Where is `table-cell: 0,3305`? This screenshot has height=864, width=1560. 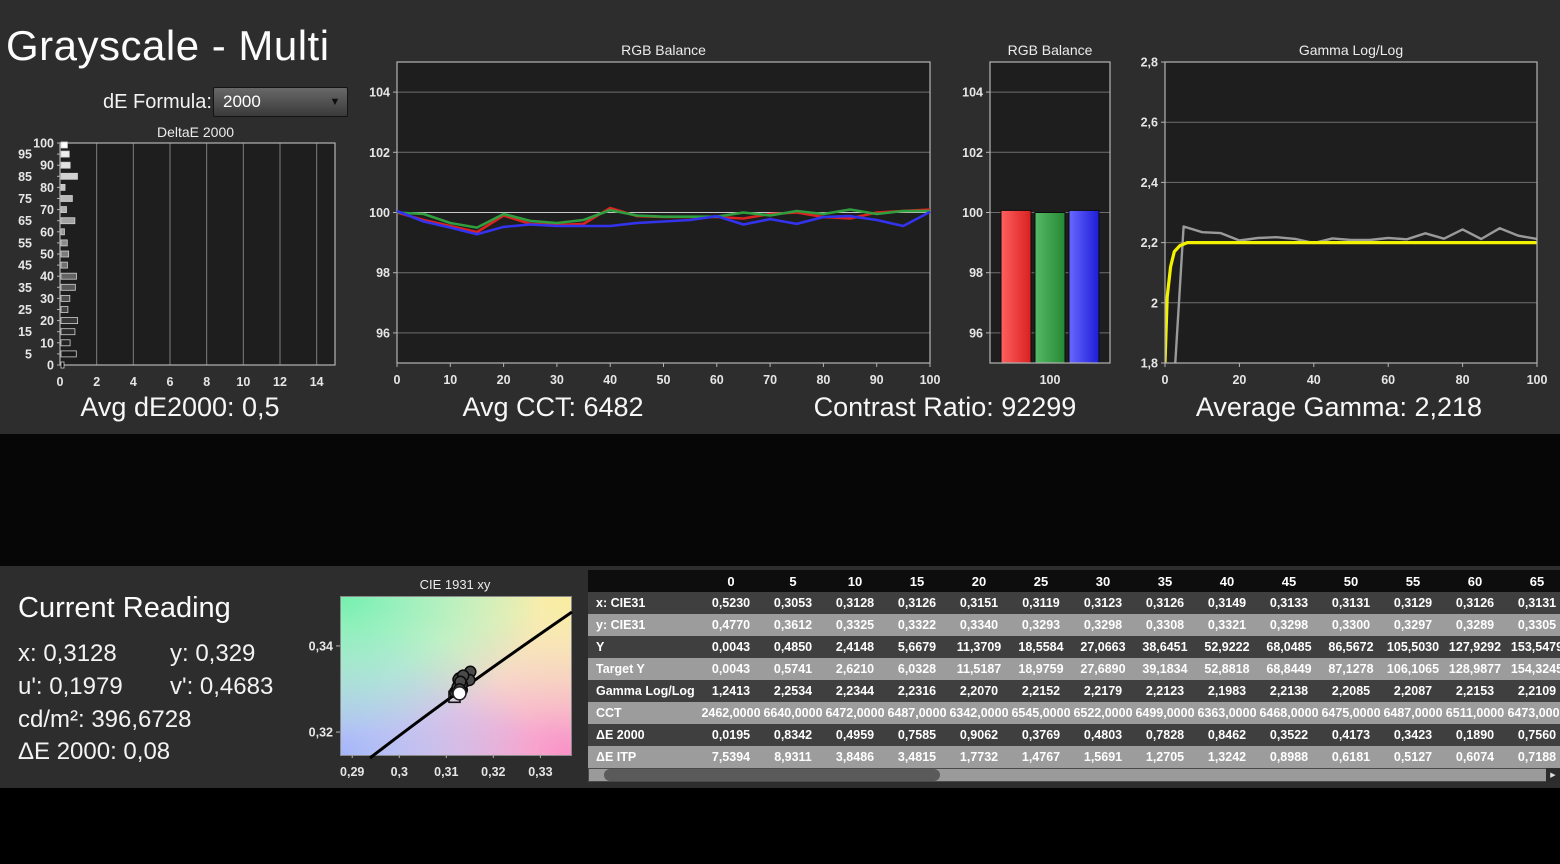 table-cell: 0,3305 is located at coordinates (1533, 625).